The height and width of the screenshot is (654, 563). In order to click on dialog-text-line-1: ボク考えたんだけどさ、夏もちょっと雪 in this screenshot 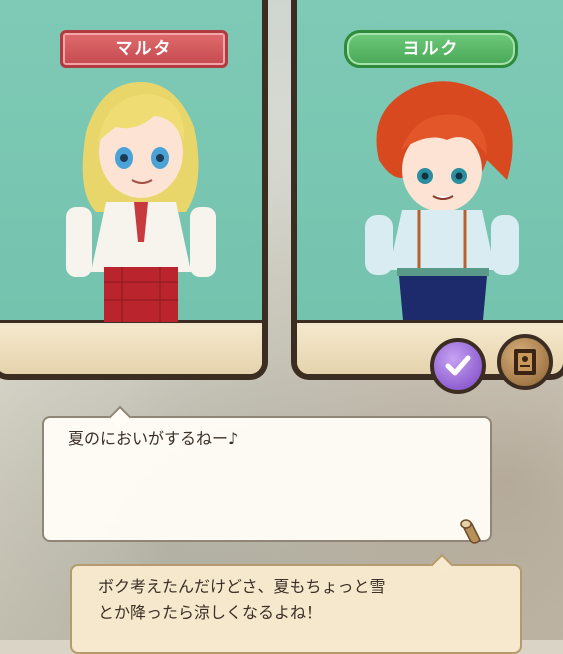, I will do `click(242, 586)`.